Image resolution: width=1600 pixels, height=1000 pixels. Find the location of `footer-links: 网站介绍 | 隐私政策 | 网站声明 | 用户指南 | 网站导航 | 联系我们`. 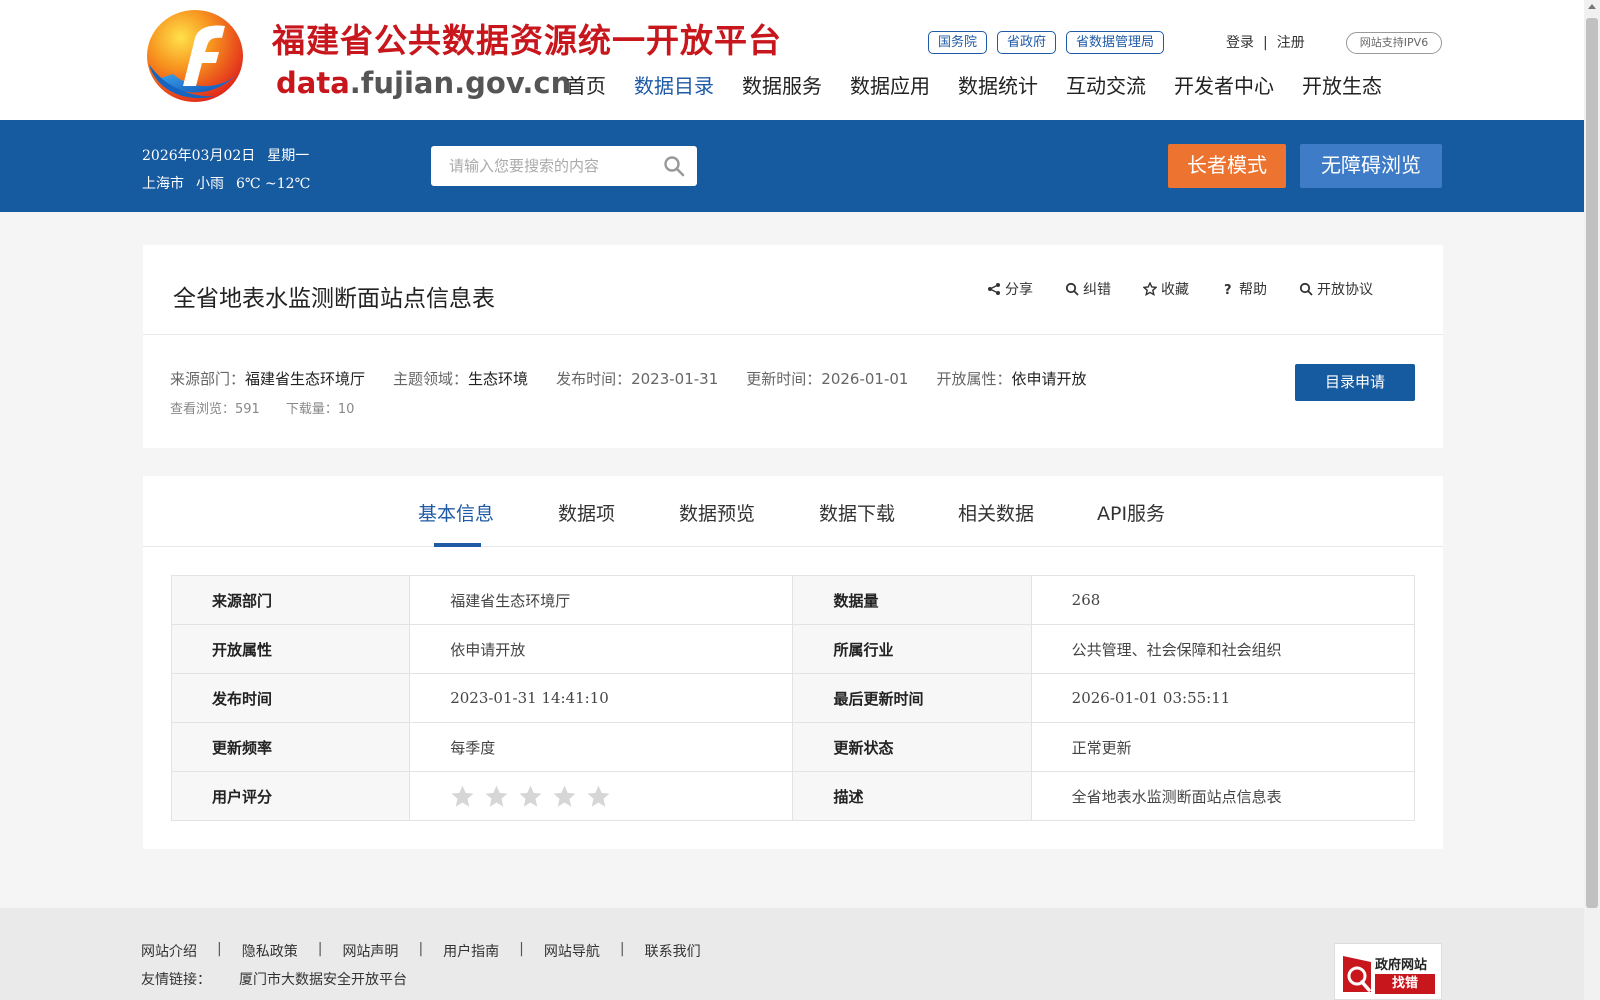

footer-links: 网站介绍 | 隐私政策 | 网站声明 | 用户指南 | 网站导航 | 联系我们 is located at coordinates (421, 951).